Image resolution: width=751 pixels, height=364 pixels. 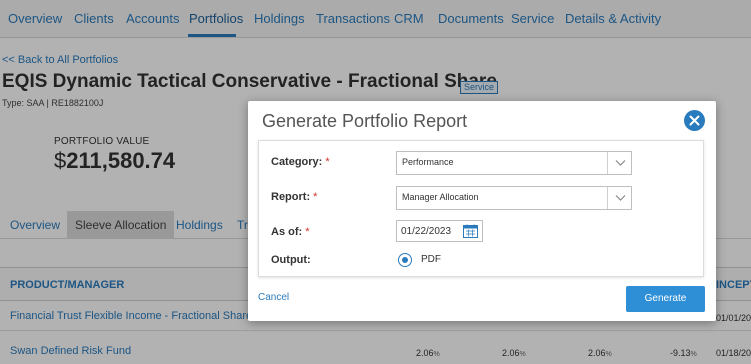 I want to click on as-of-date-input: 01/22/2023, so click(x=439, y=231).